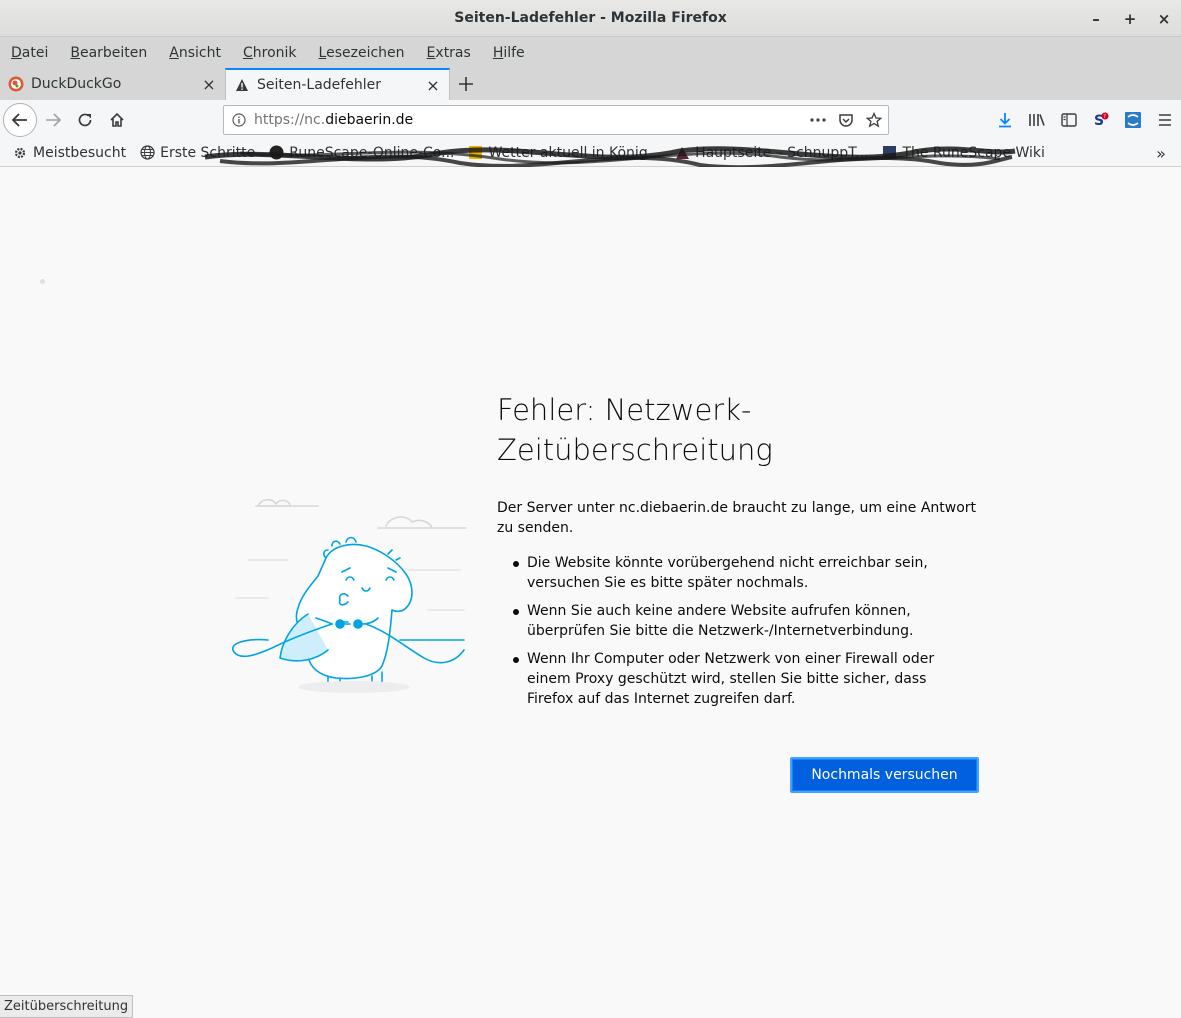 The height and width of the screenshot is (1018, 1181). I want to click on site-icon, so click(682, 153).